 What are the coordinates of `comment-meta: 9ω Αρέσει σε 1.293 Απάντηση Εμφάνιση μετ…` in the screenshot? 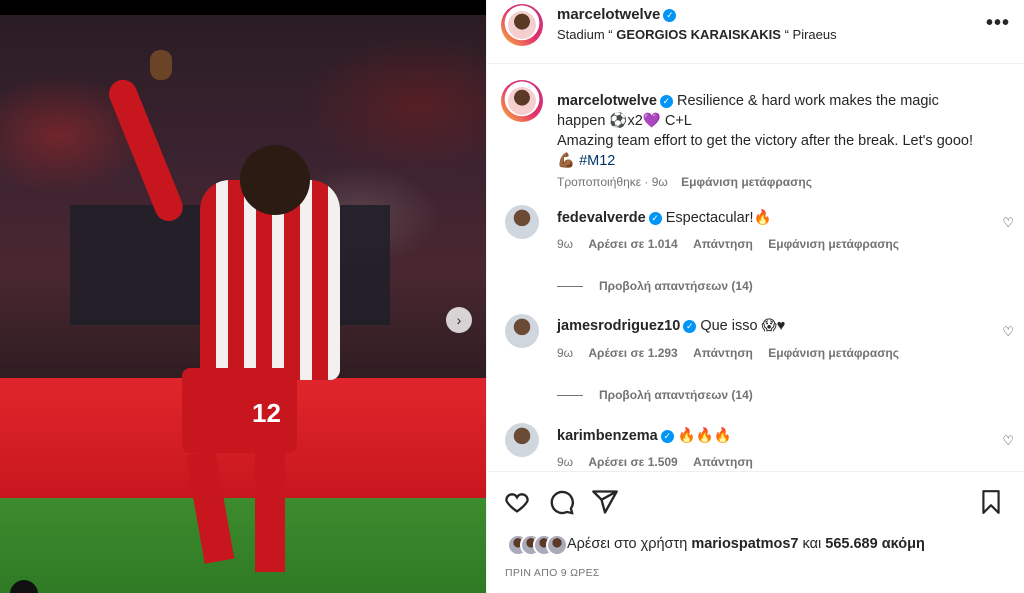 It's located at (734, 353).